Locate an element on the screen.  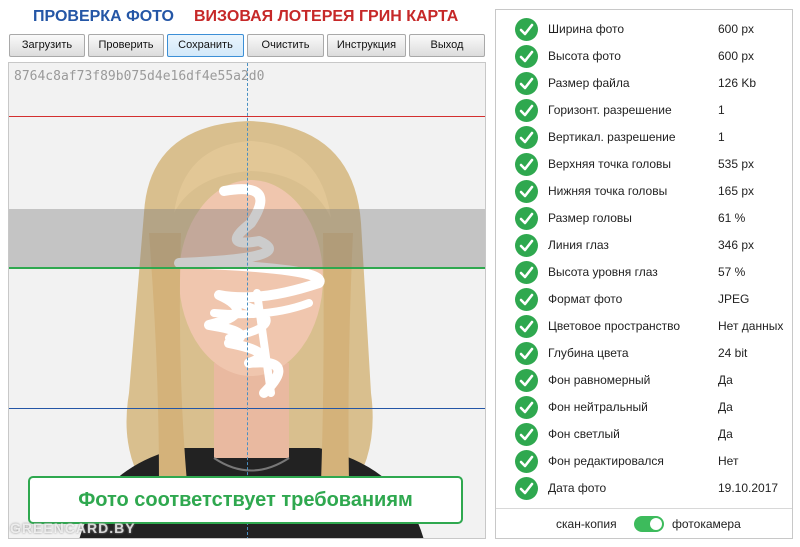
check-row: Горизонт. разрешение 1 is located at coordinates (645, 110).